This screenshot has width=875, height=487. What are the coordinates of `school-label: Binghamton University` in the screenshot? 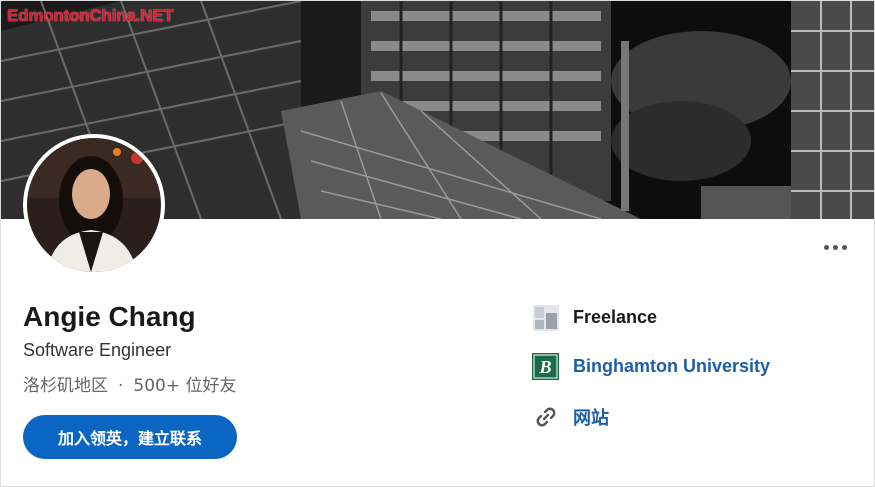 It's located at (671, 366).